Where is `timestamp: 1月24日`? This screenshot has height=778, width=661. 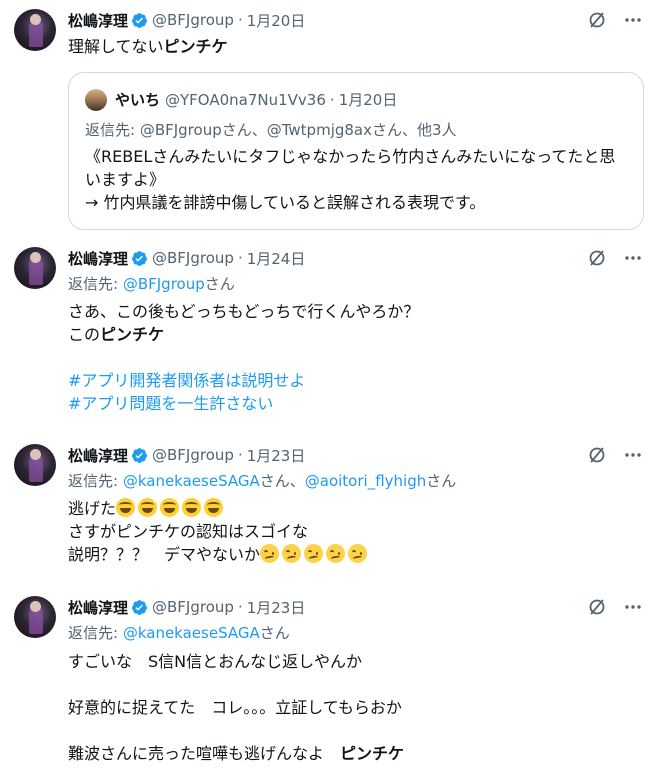 timestamp: 1月24日 is located at coordinates (276, 258).